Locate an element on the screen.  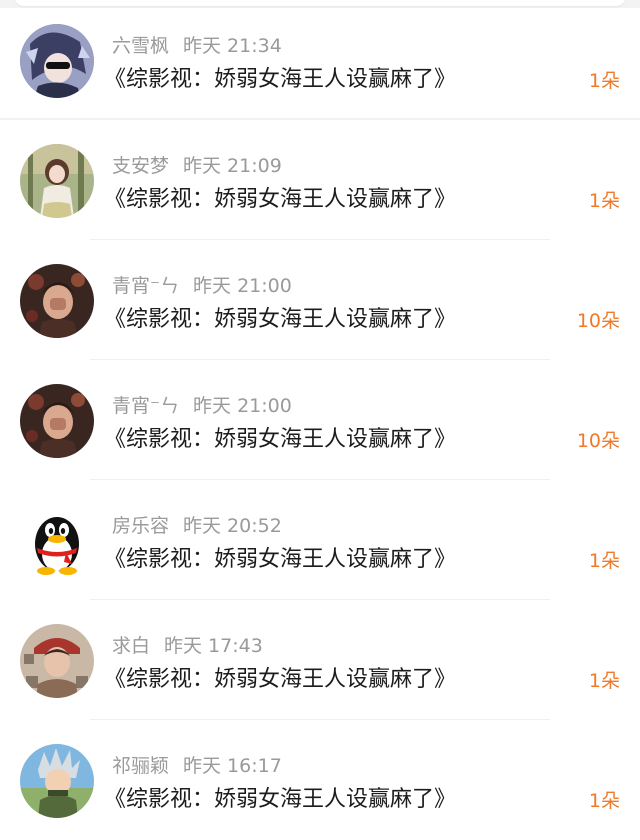
sender-line: 祁骊颖 昨天 16:17 is located at coordinates (197, 766).